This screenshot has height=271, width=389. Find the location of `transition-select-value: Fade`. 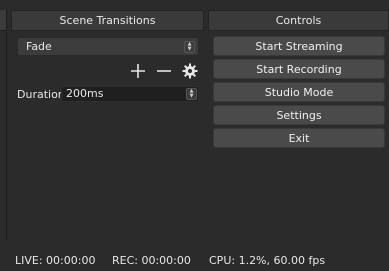

transition-select-value: Fade is located at coordinates (39, 46).